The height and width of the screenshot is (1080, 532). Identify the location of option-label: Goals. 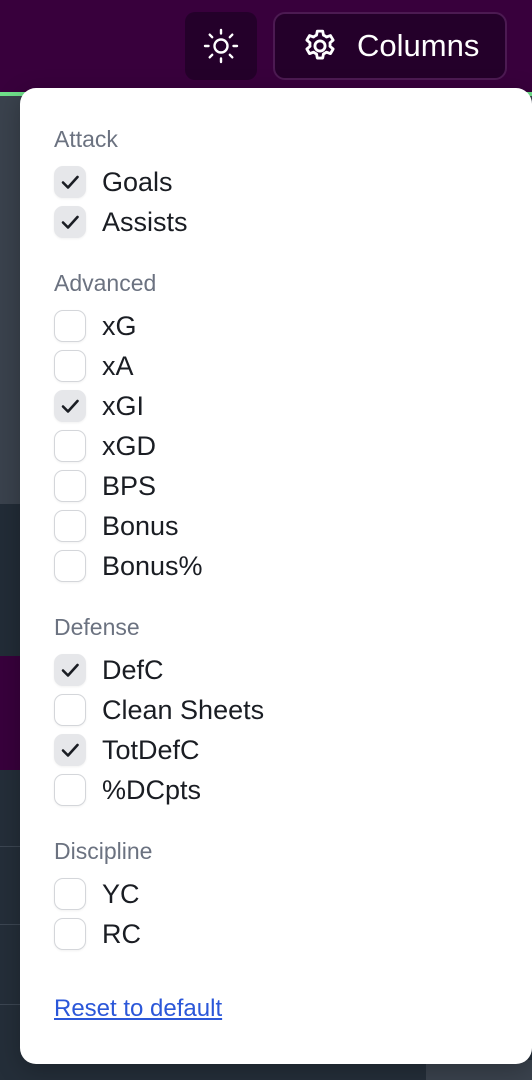
(137, 181).